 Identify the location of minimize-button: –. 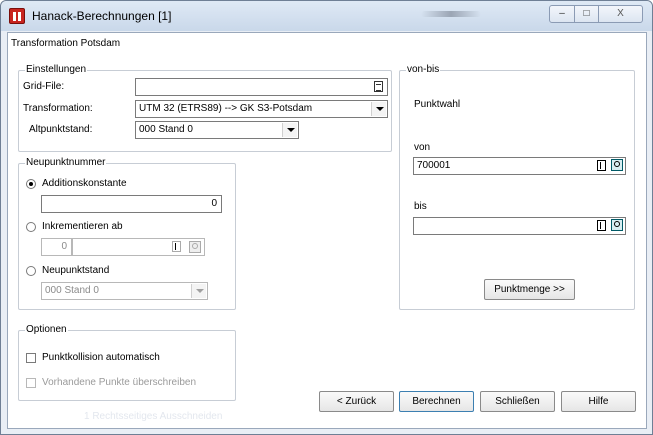
(562, 14).